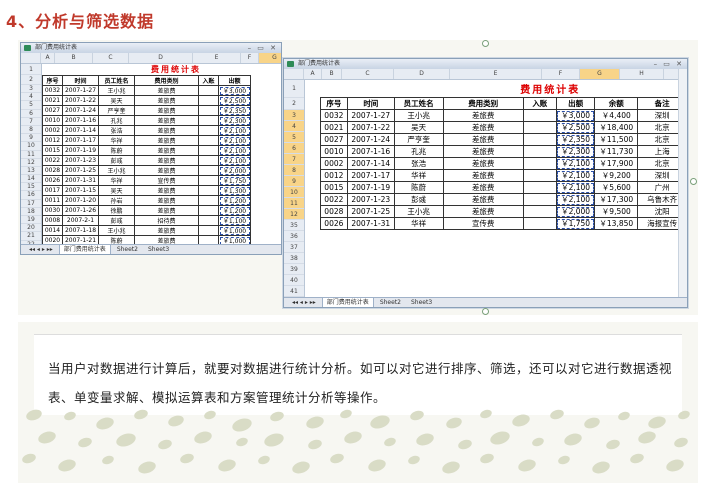 The height and width of the screenshot is (491, 714). I want to click on row-header: 38, so click(294, 258).